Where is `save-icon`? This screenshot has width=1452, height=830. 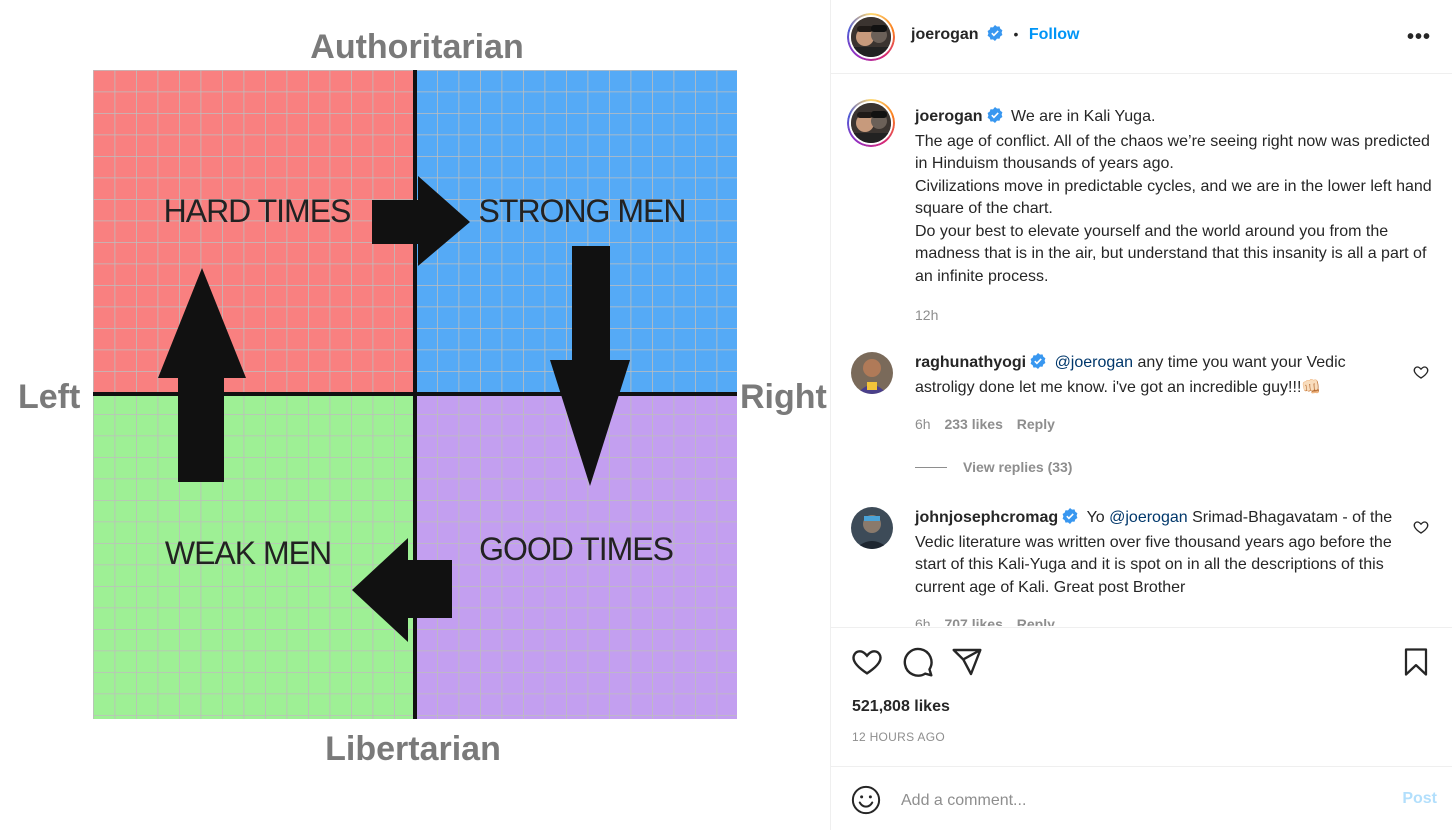 save-icon is located at coordinates (1416, 664).